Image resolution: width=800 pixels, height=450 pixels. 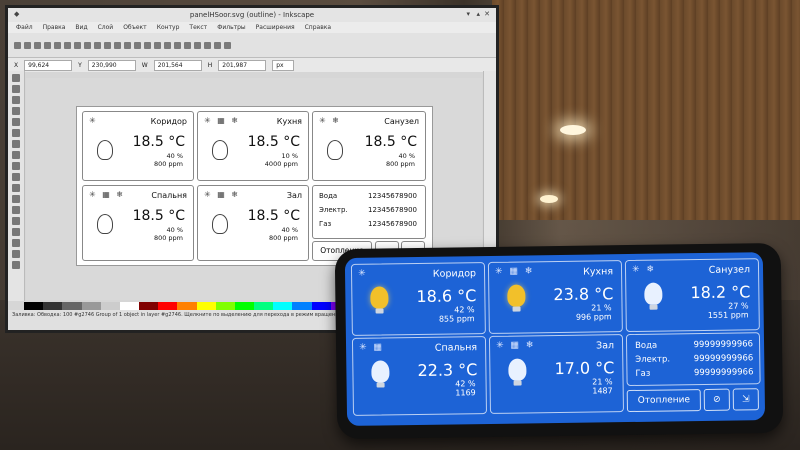 I want to click on phone-room-card-bedroom: ✳︎ ▦ Спальня 22.3 °C 42 % 1169, so click(x=419, y=376).